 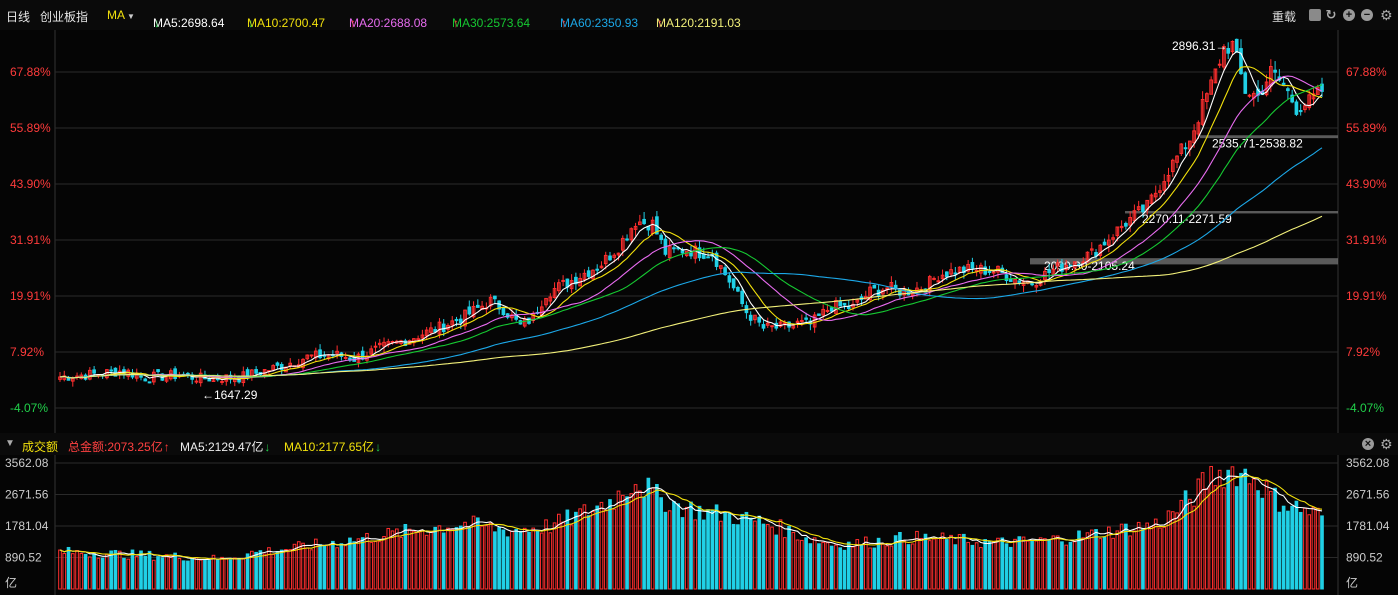 What do you see at coordinates (1368, 444) in the screenshot?
I see `close-icon: ×` at bounding box center [1368, 444].